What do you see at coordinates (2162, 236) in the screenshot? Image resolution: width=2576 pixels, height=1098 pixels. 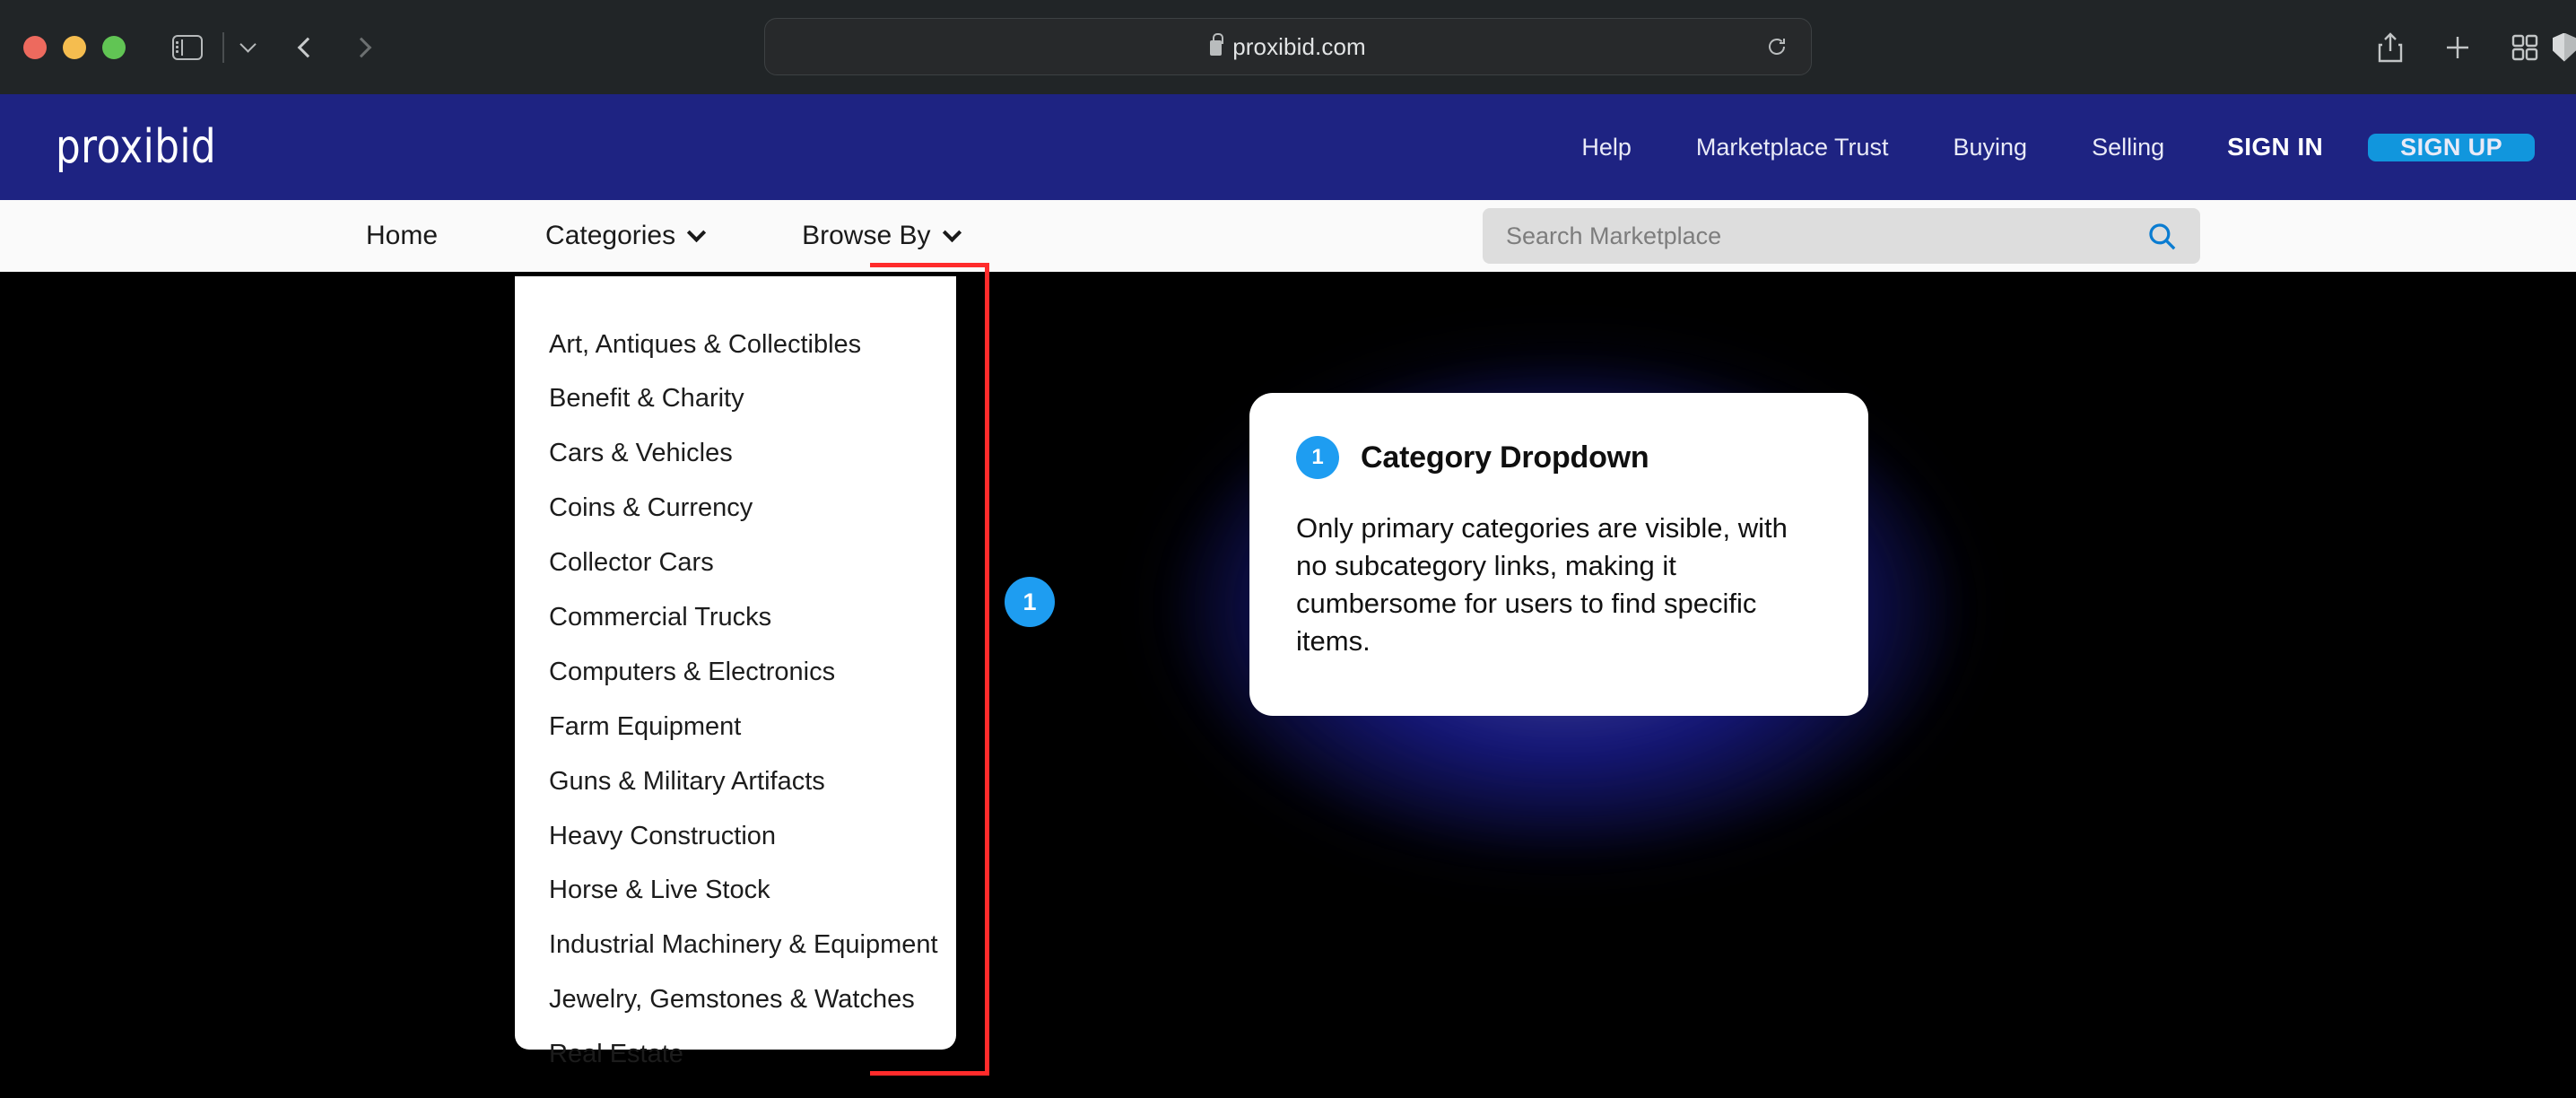 I see `search-icon` at bounding box center [2162, 236].